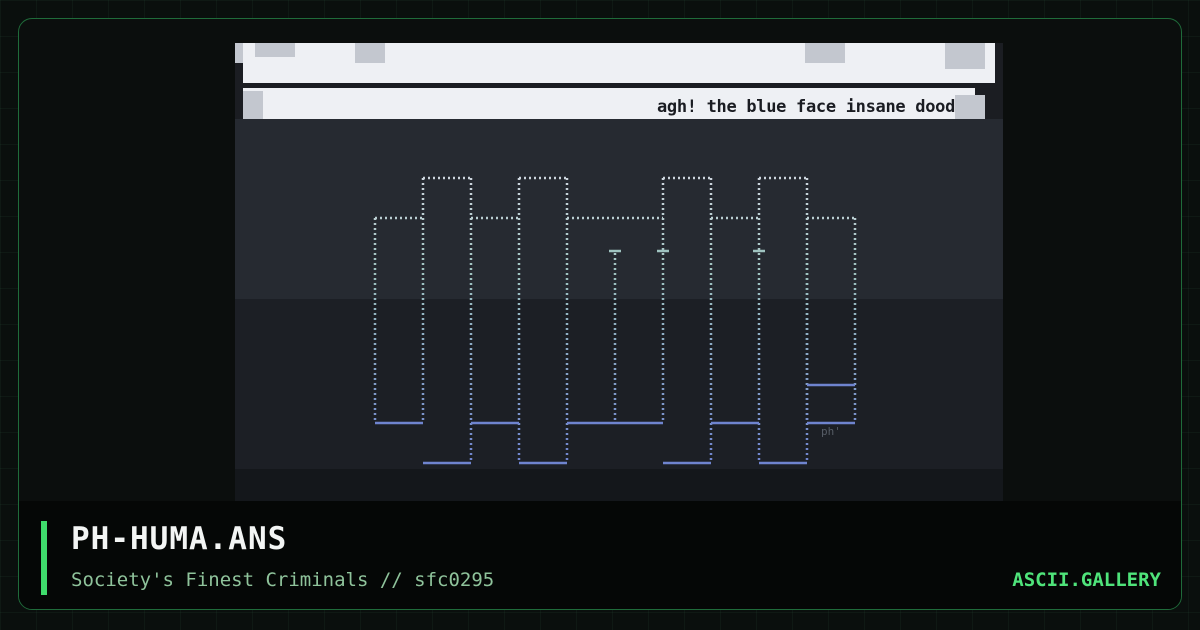 This screenshot has height=630, width=1200. What do you see at coordinates (831, 431) in the screenshot?
I see `artist-tag: ph'` at bounding box center [831, 431].